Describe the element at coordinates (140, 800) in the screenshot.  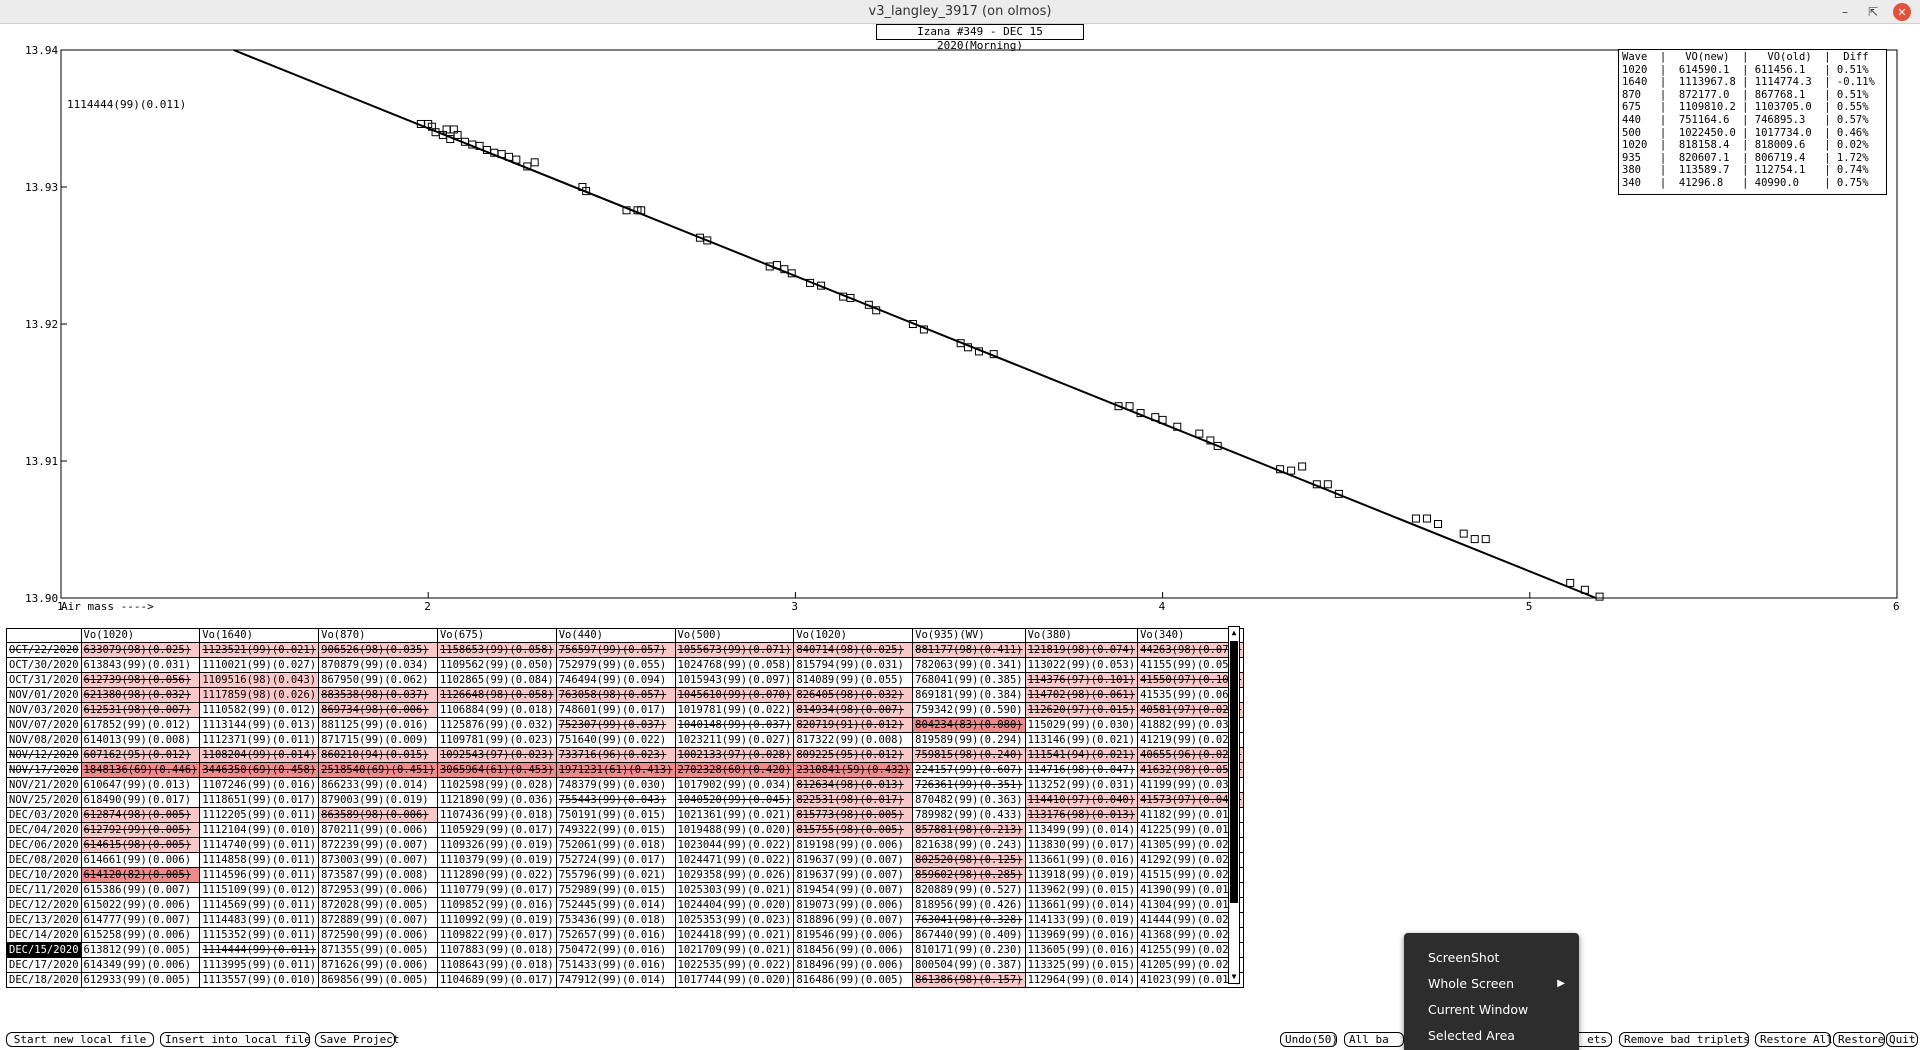
I see `vo-value-cell: 618490(99)(0.017)` at that location.